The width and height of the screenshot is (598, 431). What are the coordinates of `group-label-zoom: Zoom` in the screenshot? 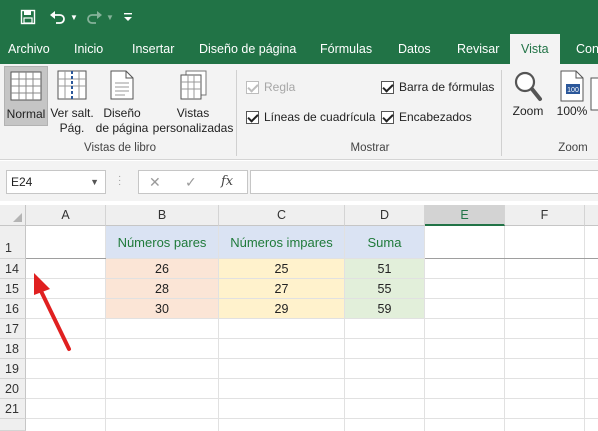 It's located at (573, 148).